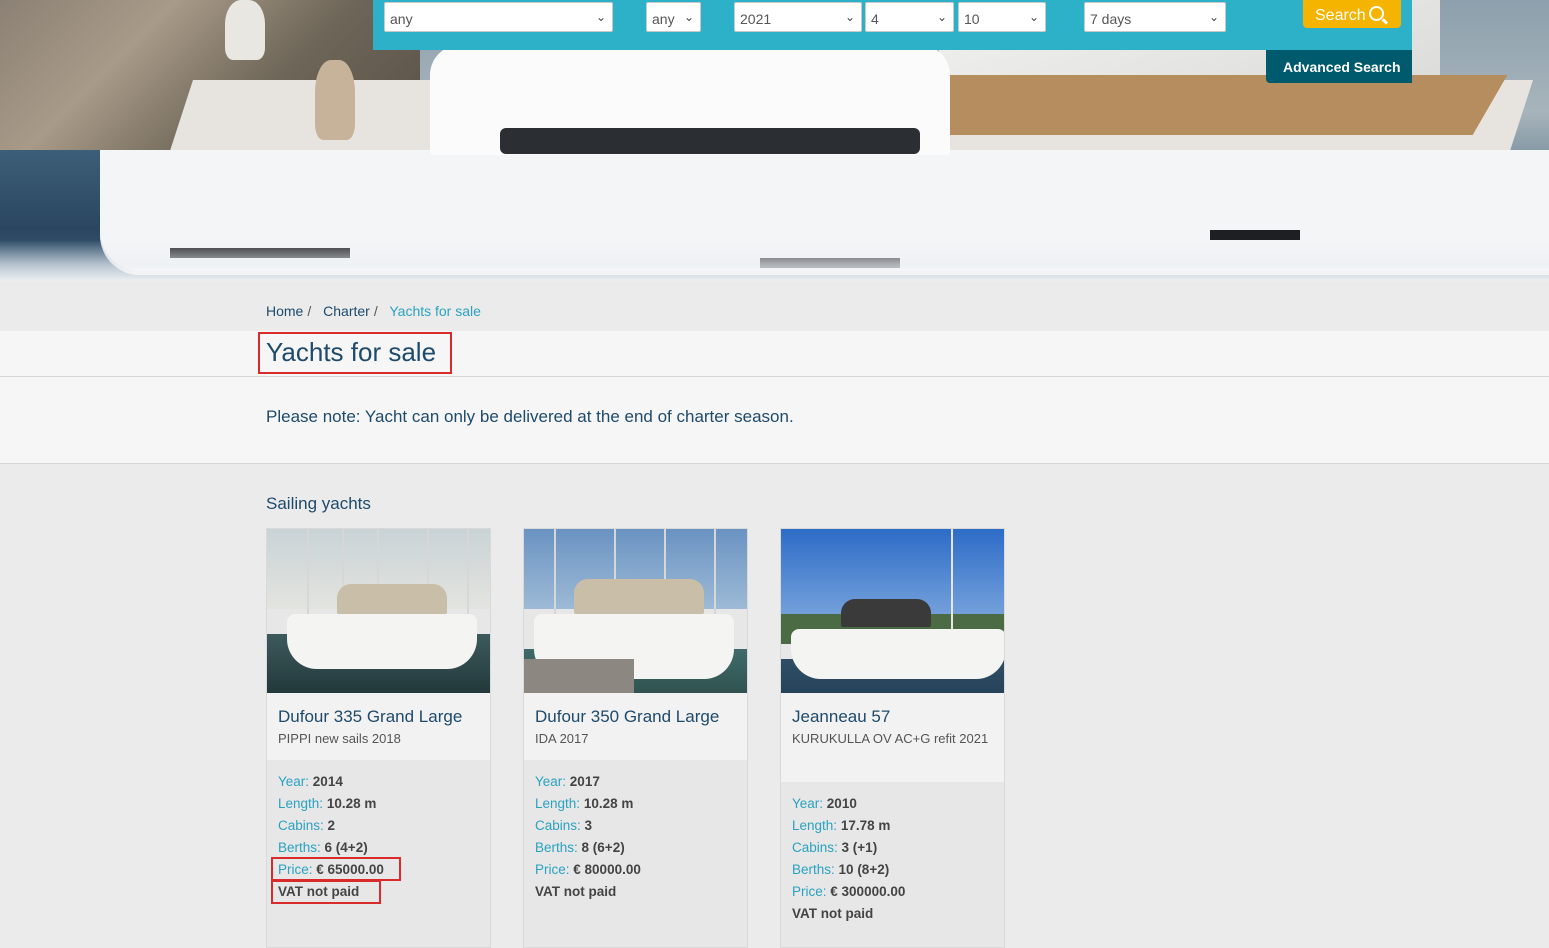 This screenshot has height=948, width=1549. What do you see at coordinates (567, 781) in the screenshot?
I see `yacht-year: Year: 2017` at bounding box center [567, 781].